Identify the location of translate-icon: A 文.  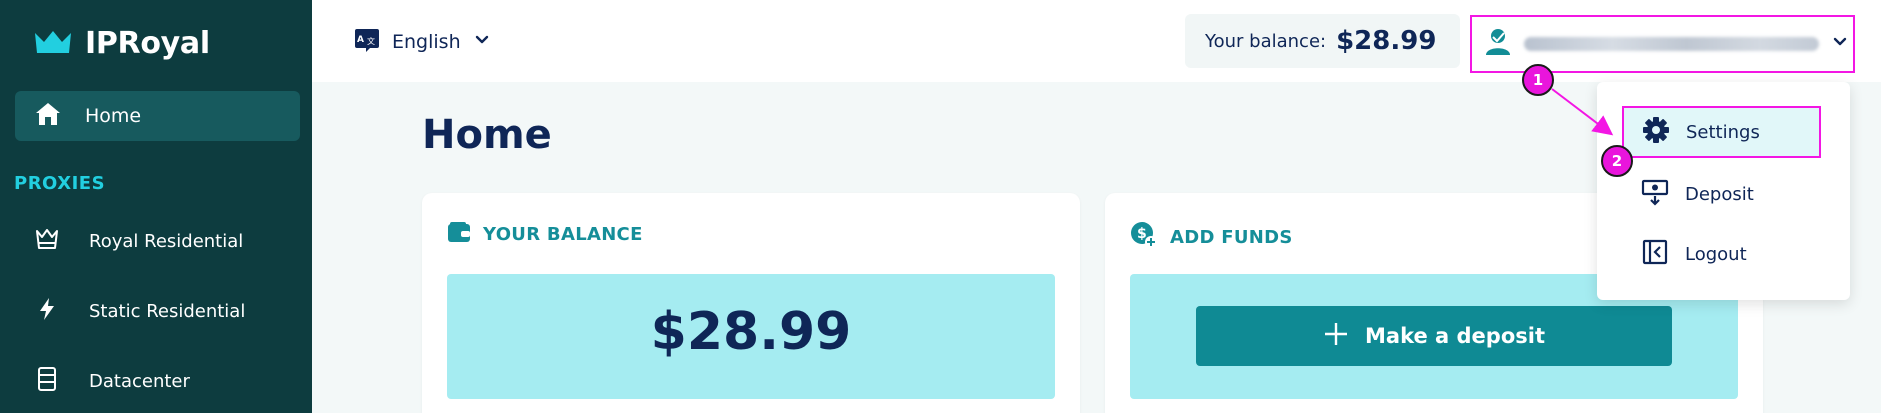
(367, 42).